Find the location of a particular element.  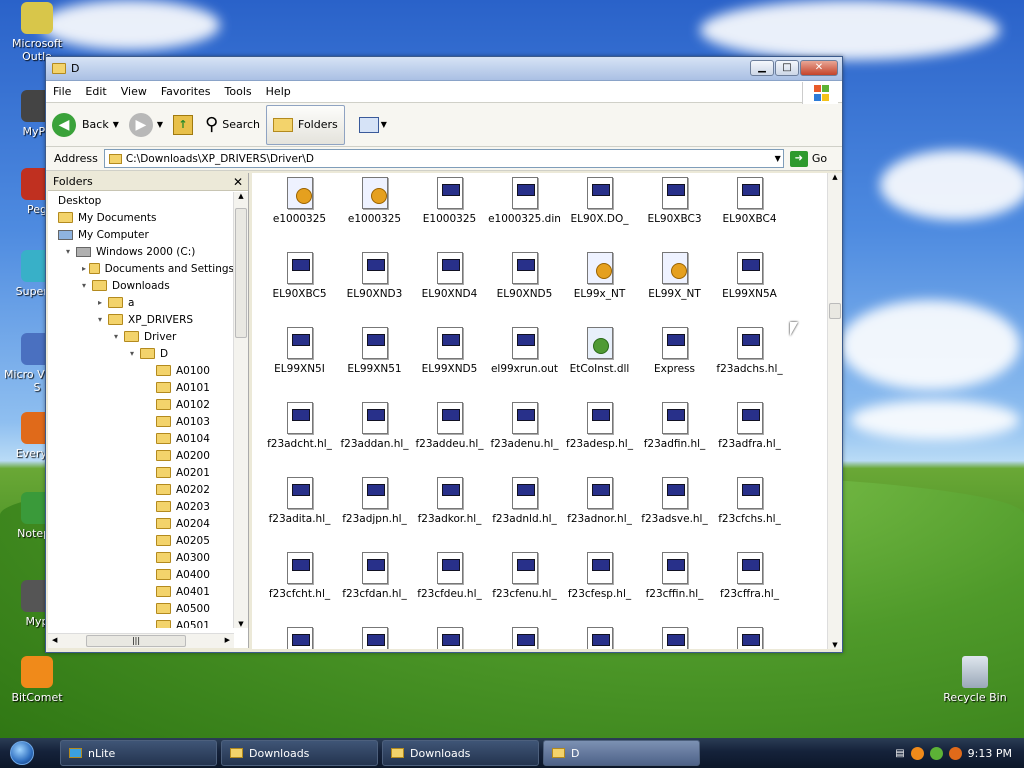

menu-view: View is located at coordinates (134, 91).